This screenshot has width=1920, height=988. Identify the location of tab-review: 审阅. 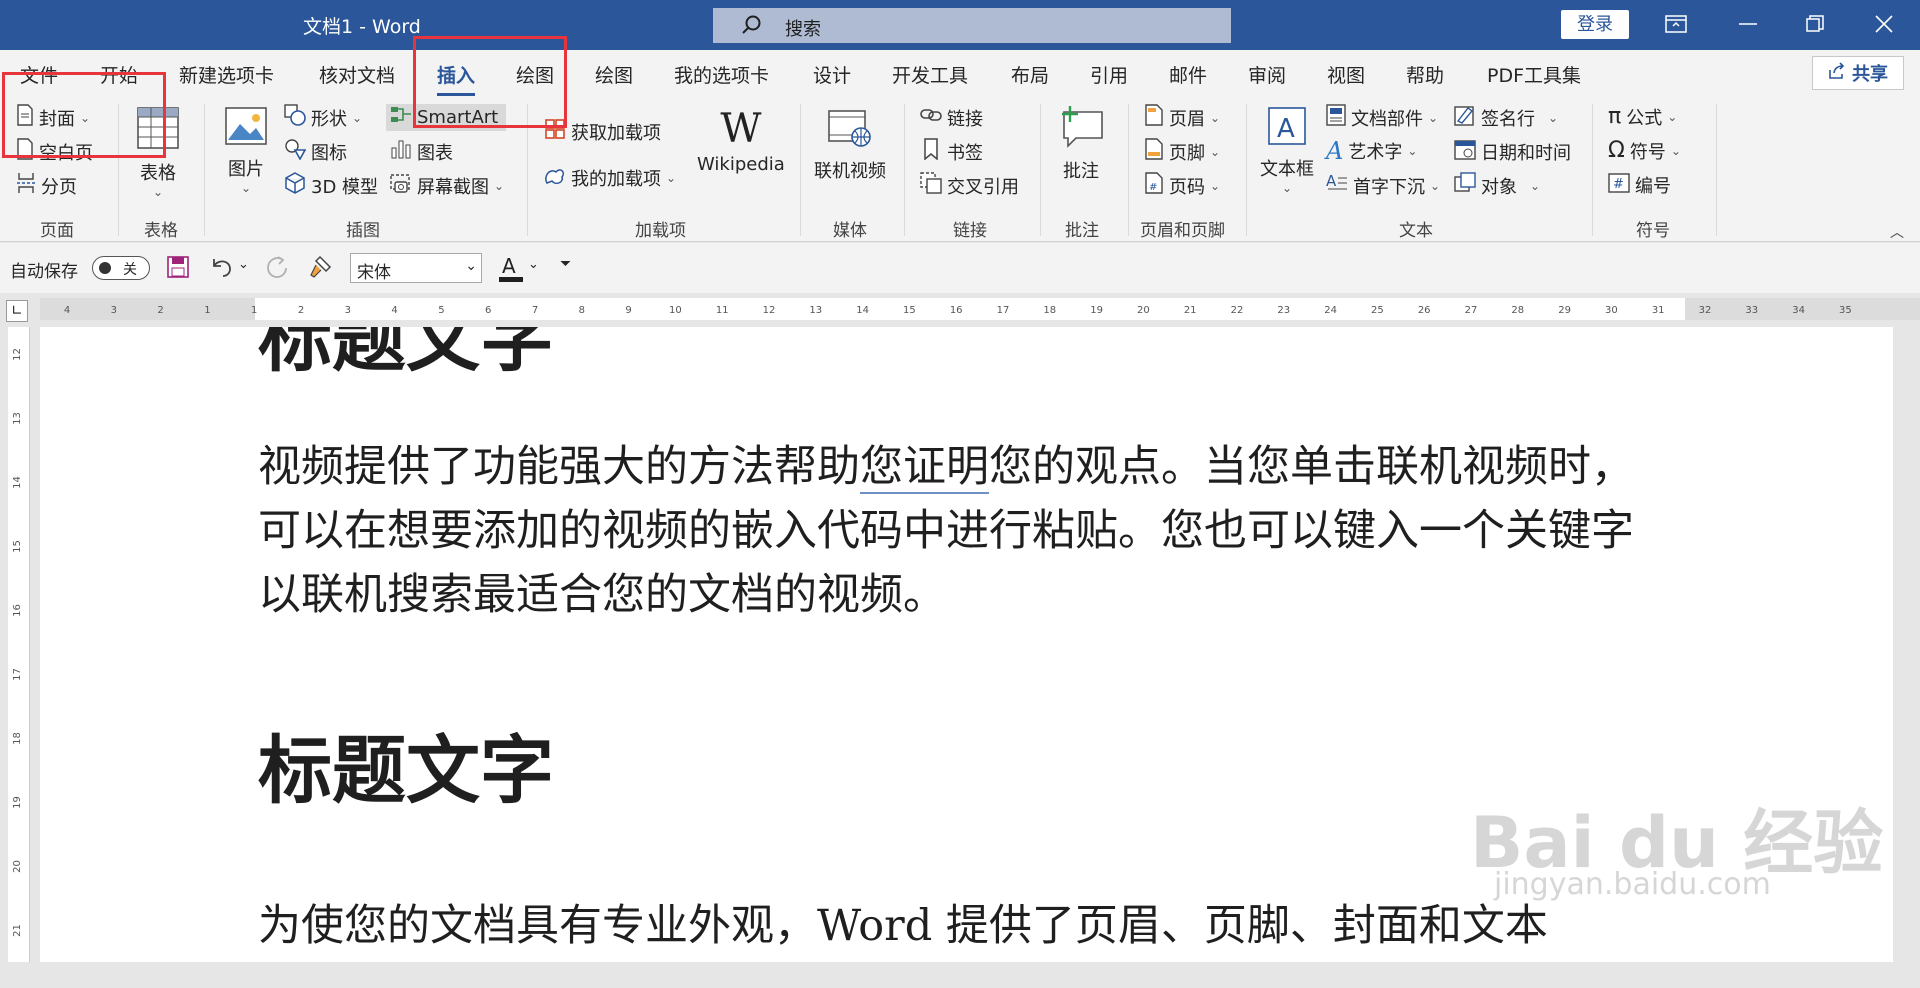
(1267, 74).